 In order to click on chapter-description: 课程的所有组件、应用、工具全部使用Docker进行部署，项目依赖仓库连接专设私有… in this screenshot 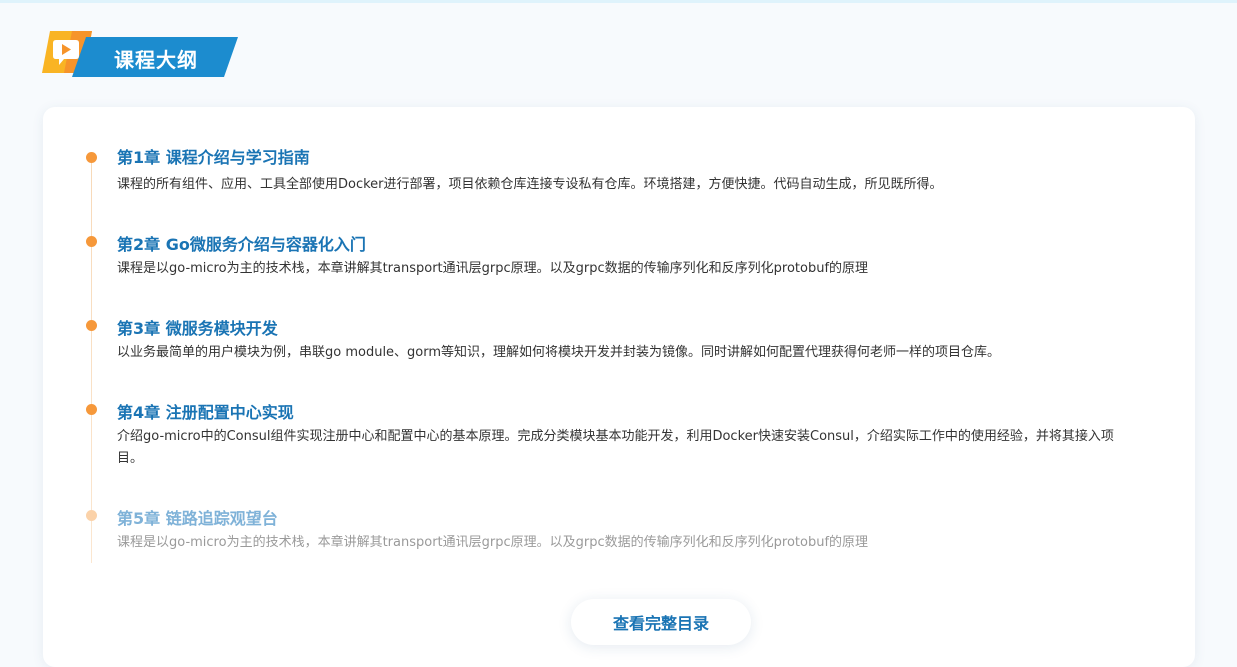, I will do `click(530, 184)`.